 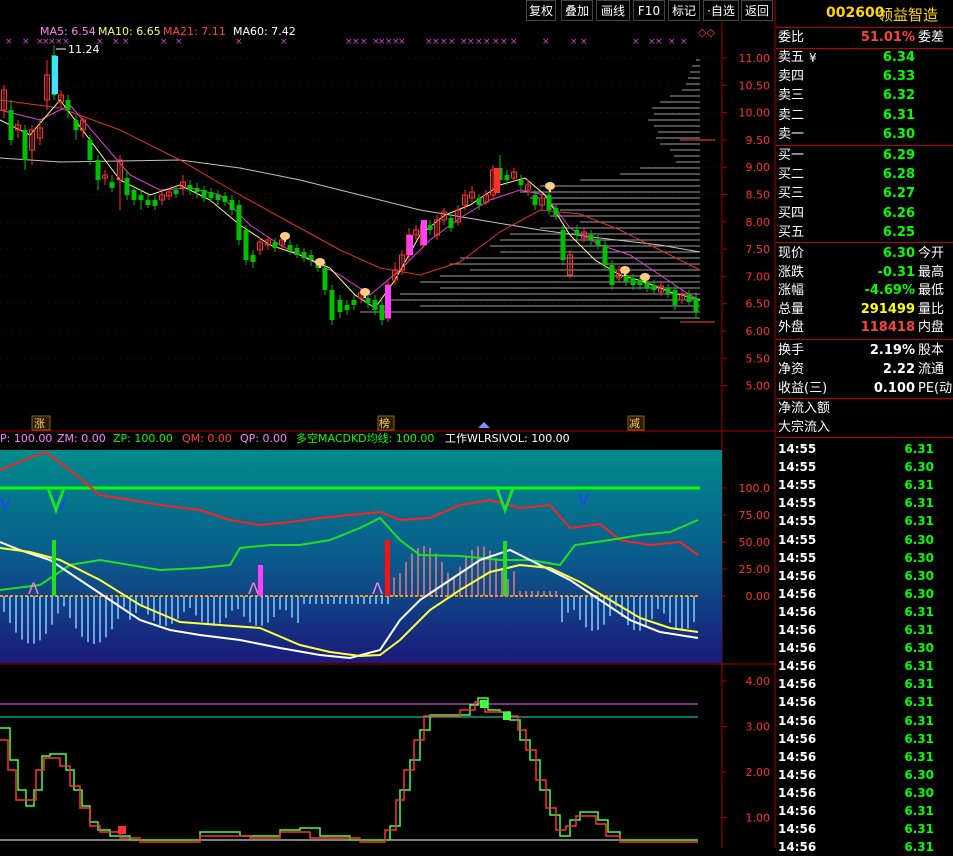 I want to click on svg-text: QM: 0.00, so click(x=207, y=438).